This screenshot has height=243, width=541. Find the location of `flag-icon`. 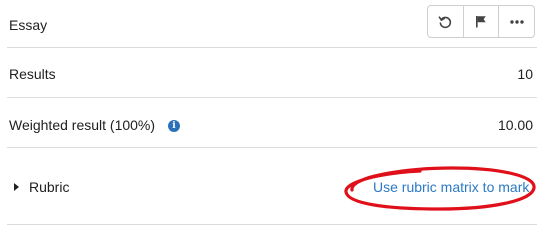

flag-icon is located at coordinates (481, 22).